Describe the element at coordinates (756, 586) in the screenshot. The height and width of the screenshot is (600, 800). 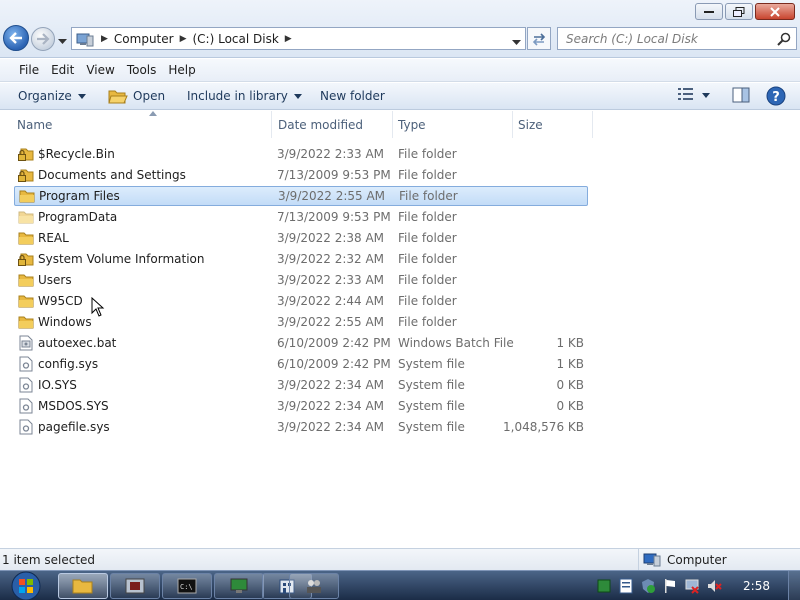
I see `taskbar-clock: 2:58` at that location.